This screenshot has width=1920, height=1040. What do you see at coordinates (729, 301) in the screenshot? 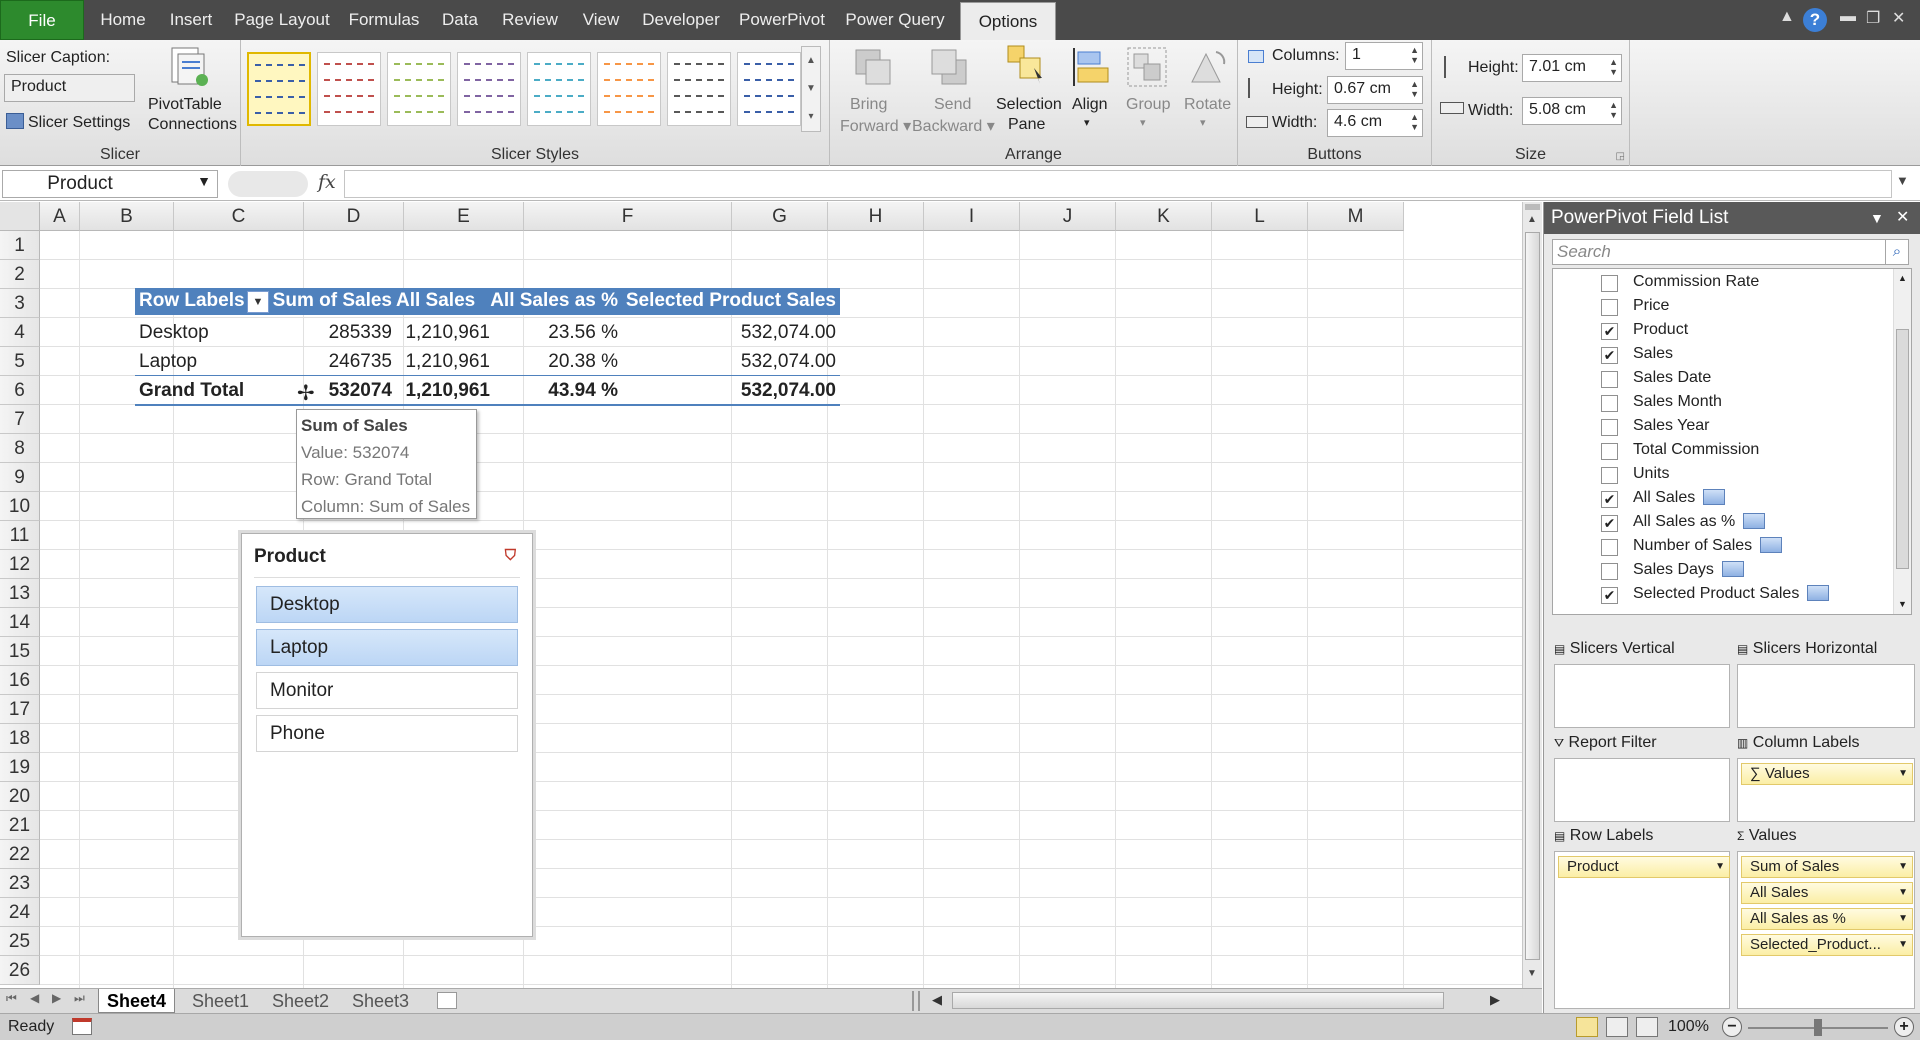
I see `selected-product-sales-header: Selected Product Sales` at bounding box center [729, 301].